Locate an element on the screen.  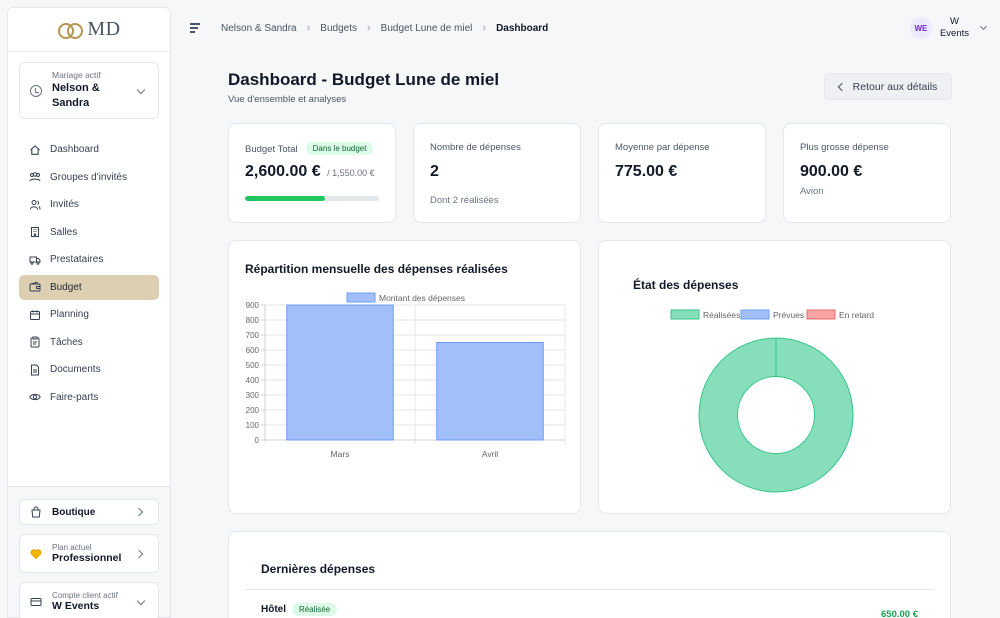
wallet-icon is located at coordinates (35, 287).